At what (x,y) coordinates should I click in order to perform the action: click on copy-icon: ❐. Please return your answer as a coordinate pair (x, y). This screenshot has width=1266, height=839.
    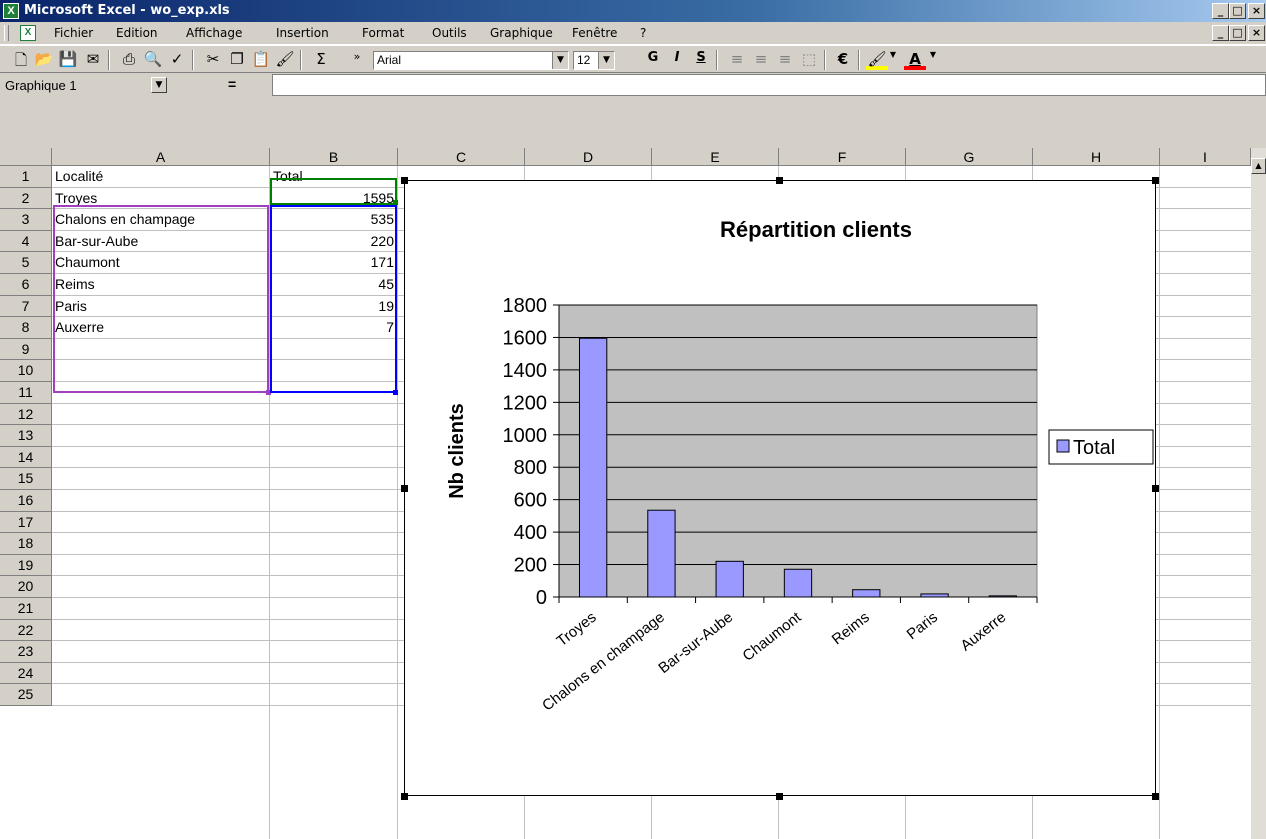
    Looking at the image, I should click on (237, 60).